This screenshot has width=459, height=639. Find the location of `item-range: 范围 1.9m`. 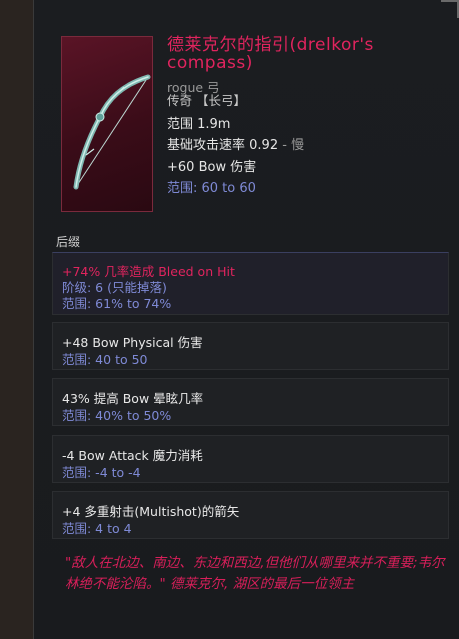

item-range: 范围 1.9m is located at coordinates (199, 124).